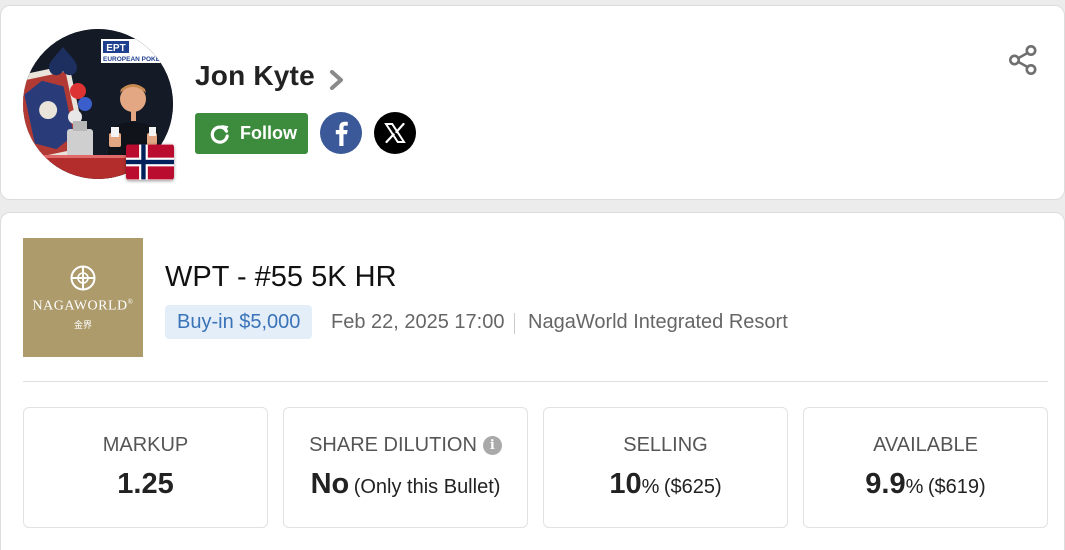 The image size is (1065, 550). I want to click on section-divider, so click(535, 381).